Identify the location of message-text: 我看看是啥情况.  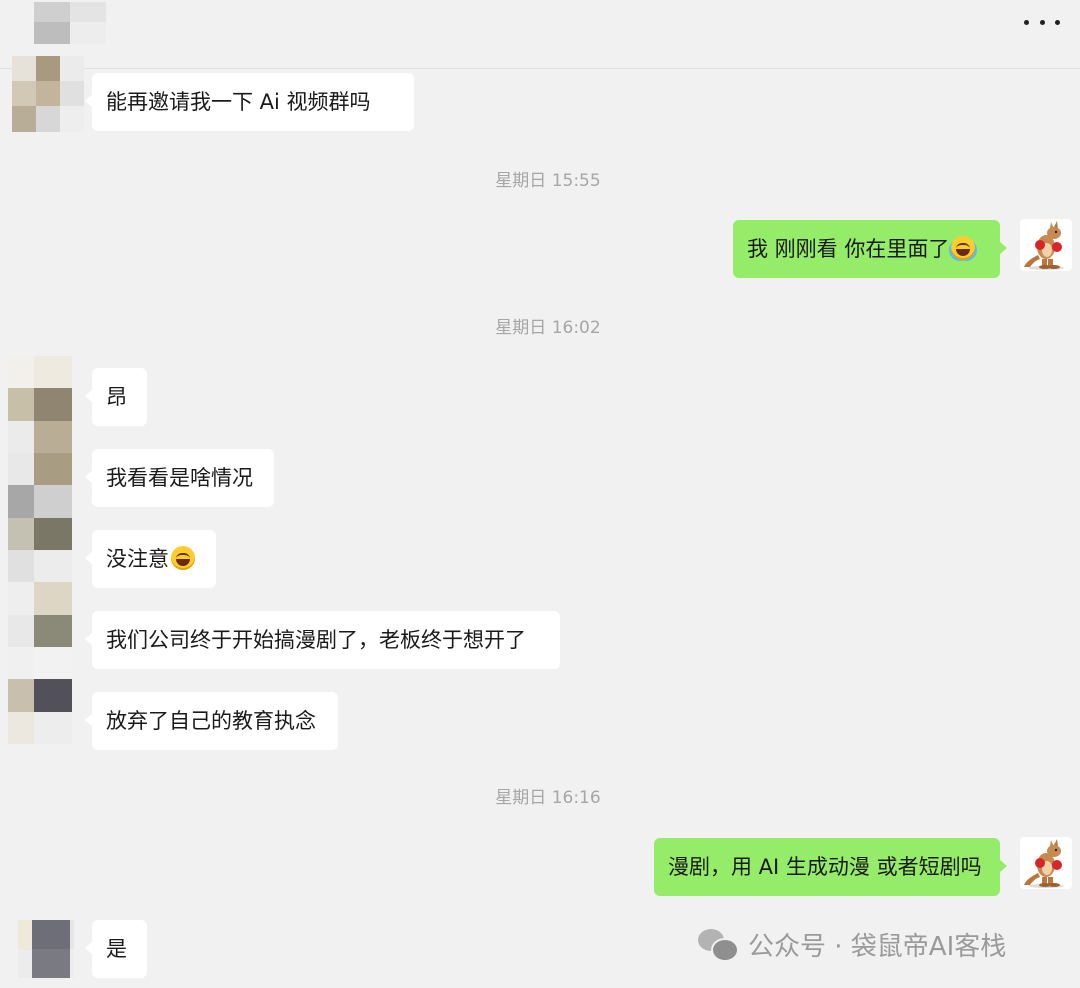
(179, 478).